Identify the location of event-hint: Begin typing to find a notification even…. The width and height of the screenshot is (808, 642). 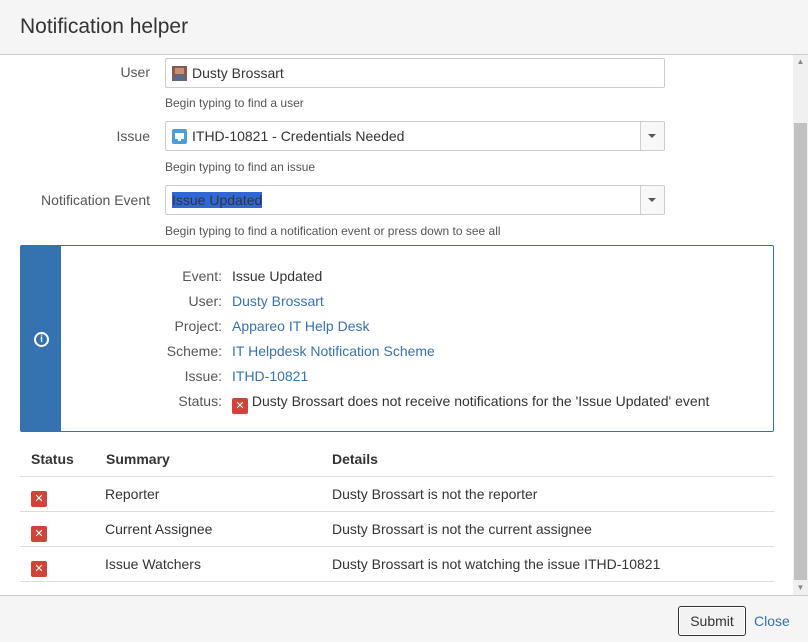
(333, 231).